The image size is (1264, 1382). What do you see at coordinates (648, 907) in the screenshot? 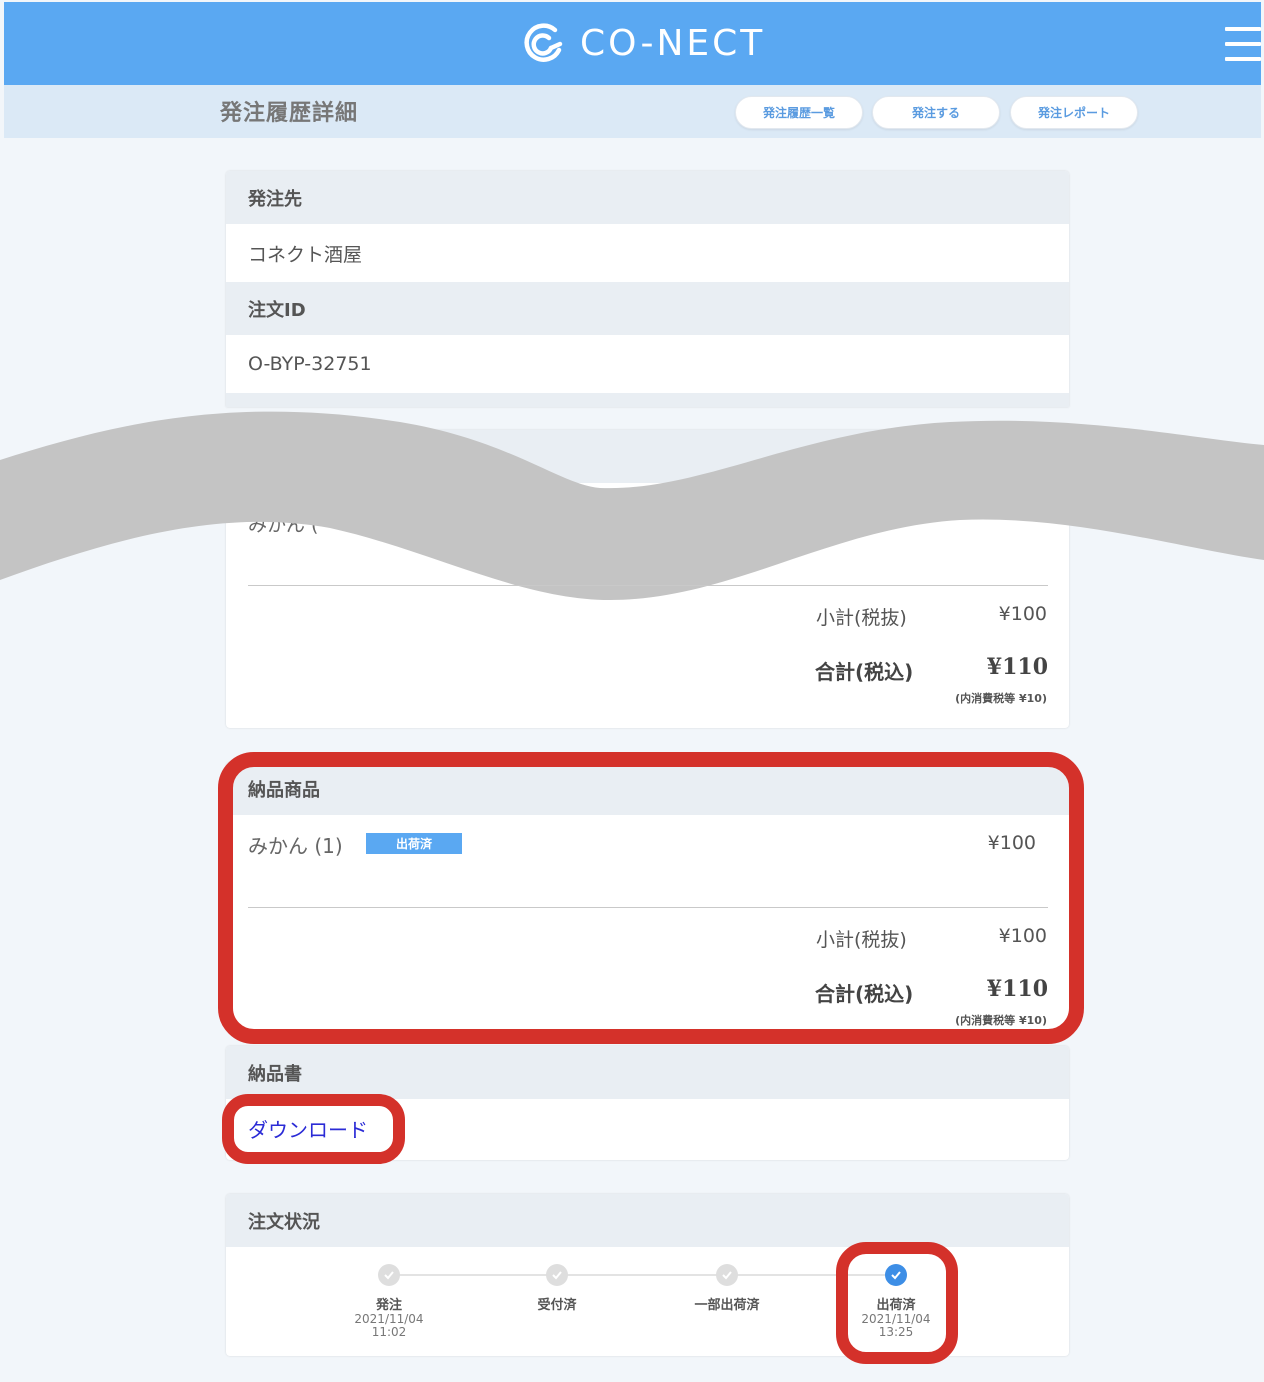
I see `delivered-items-divider` at bounding box center [648, 907].